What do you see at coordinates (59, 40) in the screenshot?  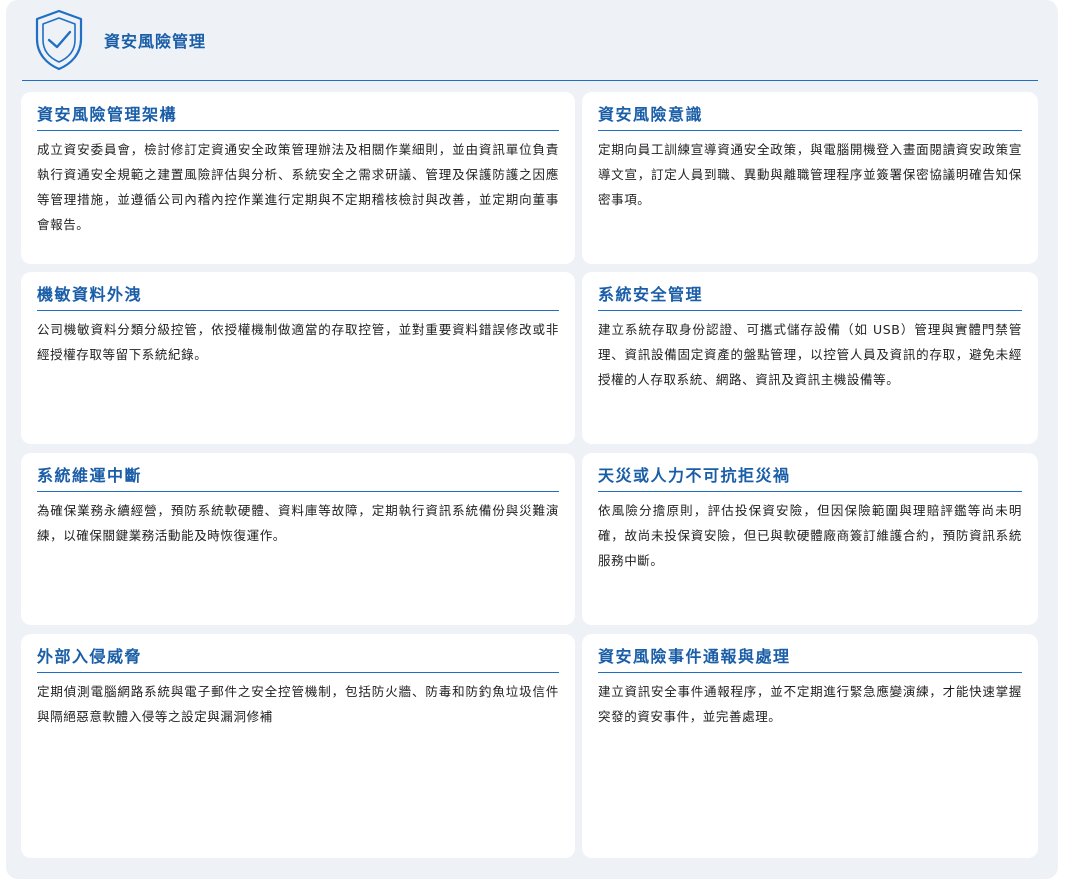 I see `shield-check-icon` at bounding box center [59, 40].